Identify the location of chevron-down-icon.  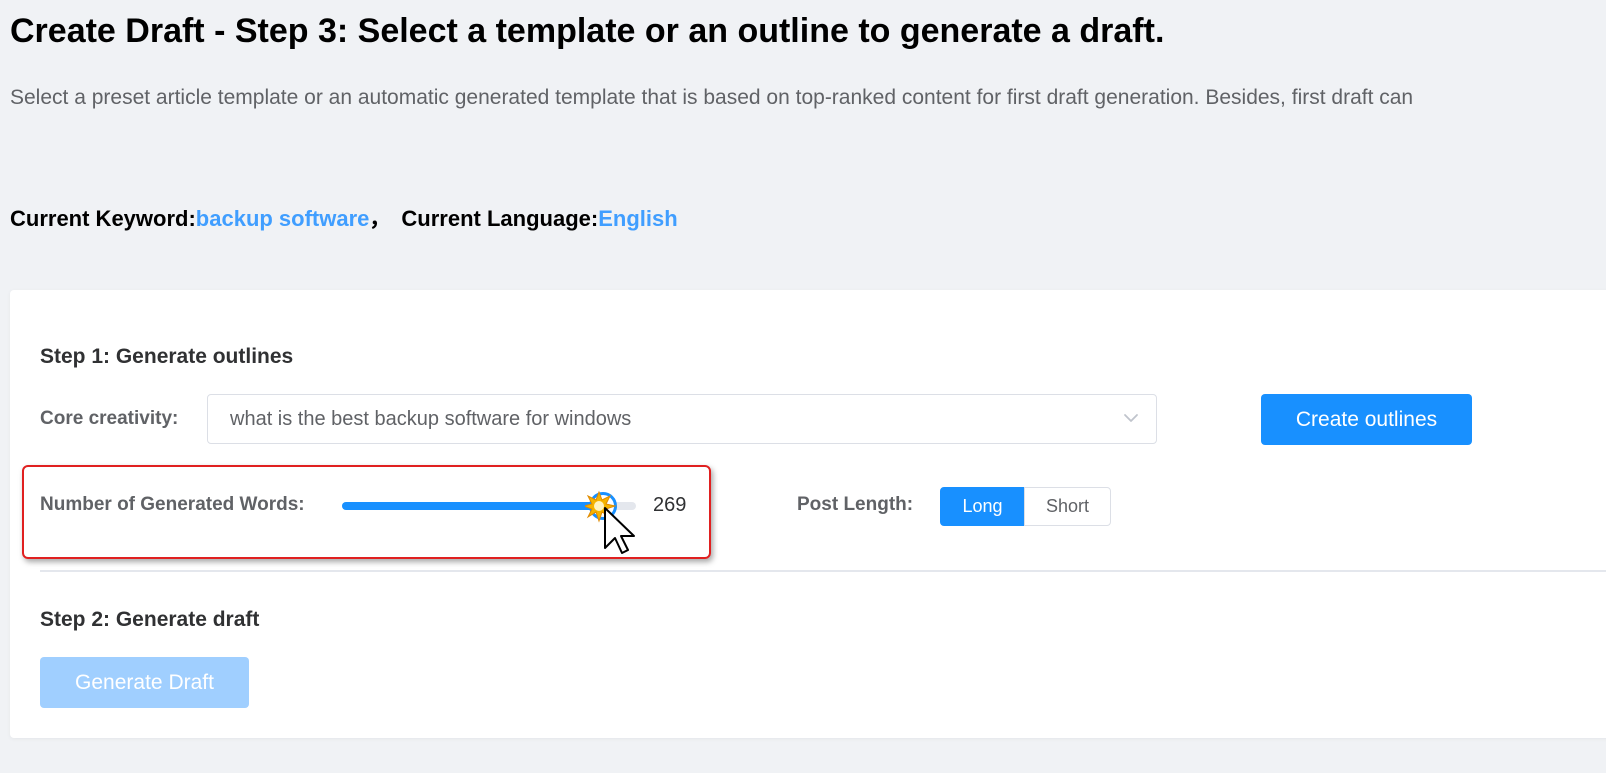
(1131, 418).